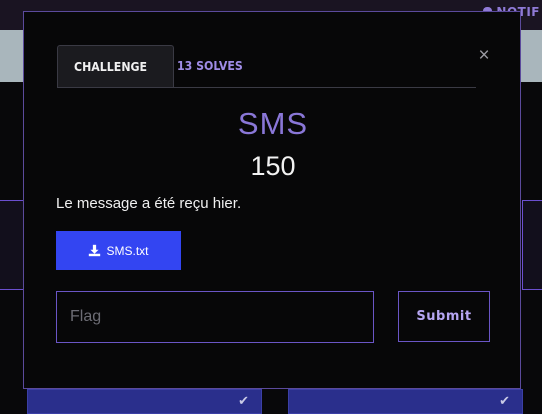 The width and height of the screenshot is (542, 414). I want to click on close-button: ×, so click(484, 55).